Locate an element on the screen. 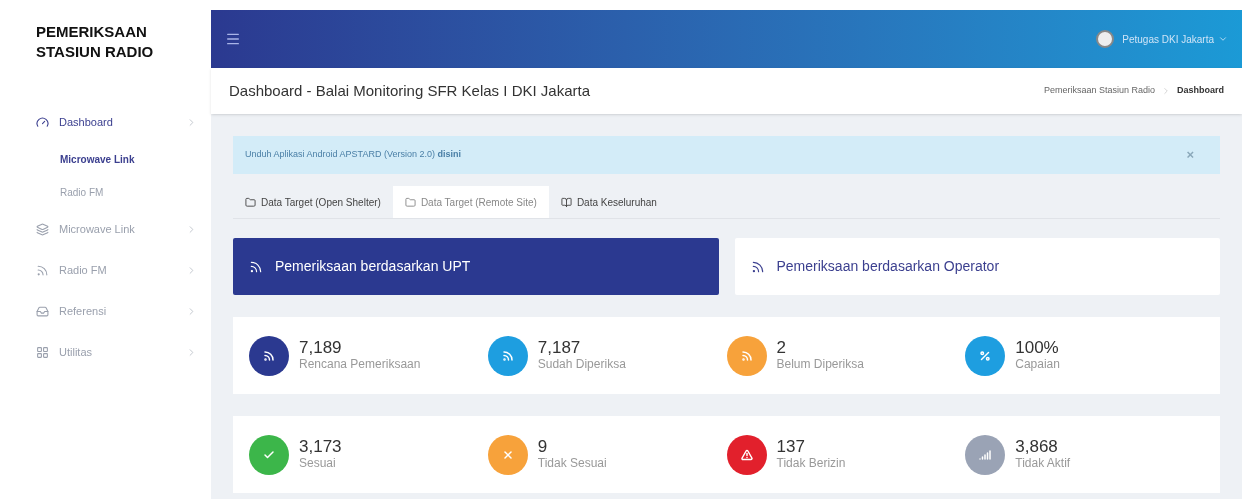 The image size is (1242, 499). stat-value: 2 is located at coordinates (781, 347).